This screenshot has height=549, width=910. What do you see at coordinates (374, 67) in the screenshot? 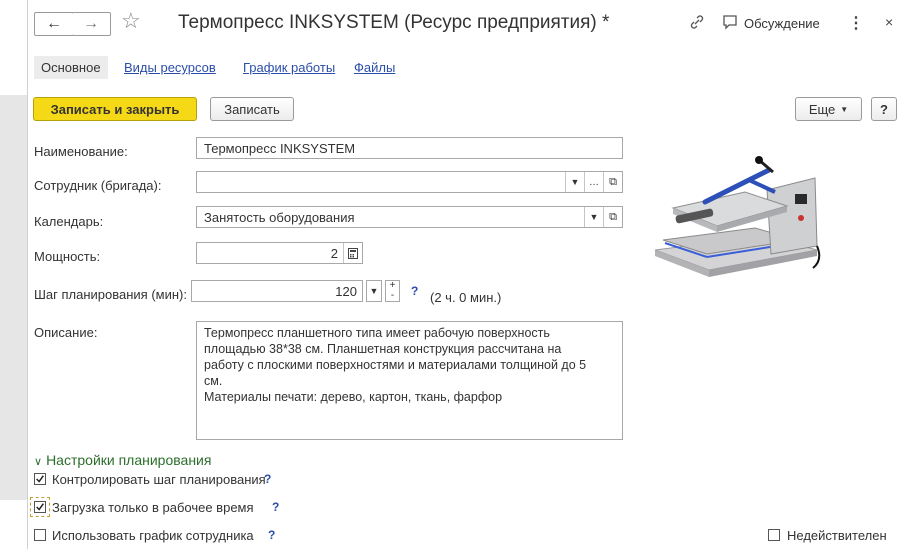
I see `tab-files: Файлы` at bounding box center [374, 67].